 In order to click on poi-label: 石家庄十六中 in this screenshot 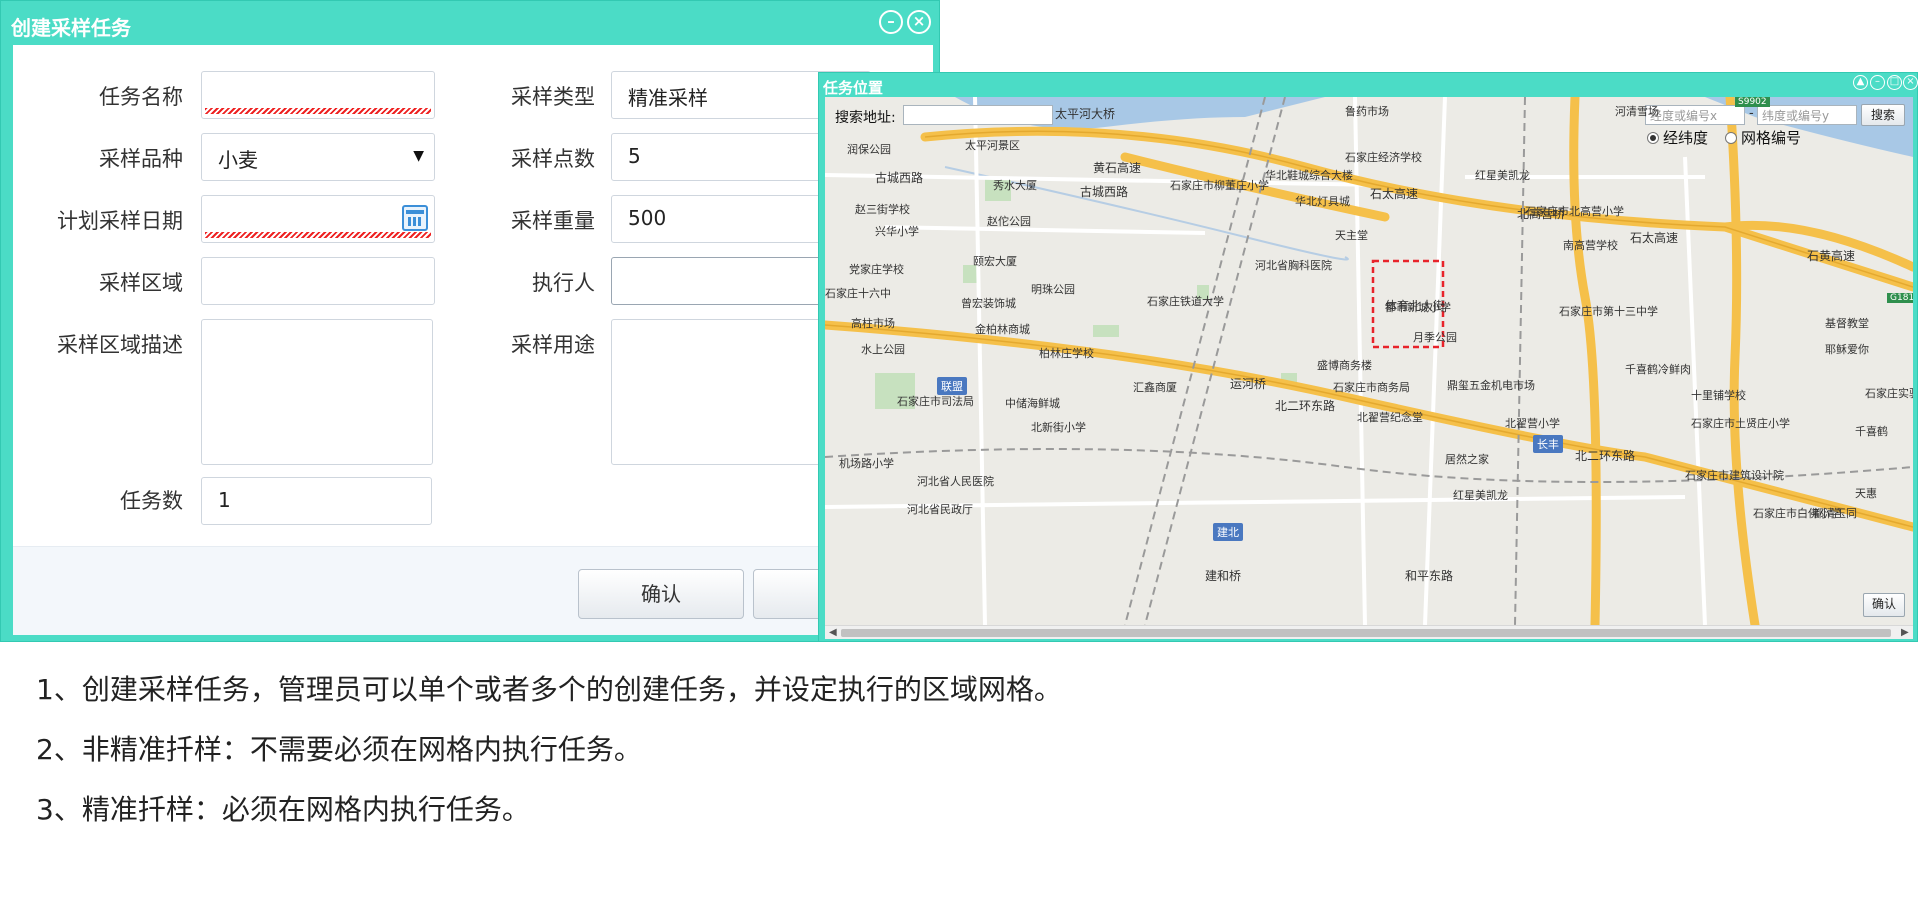, I will do `click(858, 293)`.